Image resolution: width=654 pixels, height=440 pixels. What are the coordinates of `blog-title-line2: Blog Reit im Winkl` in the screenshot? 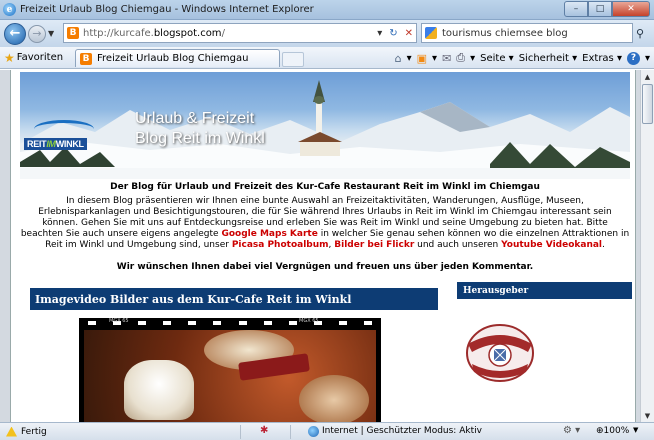 It's located at (200, 138).